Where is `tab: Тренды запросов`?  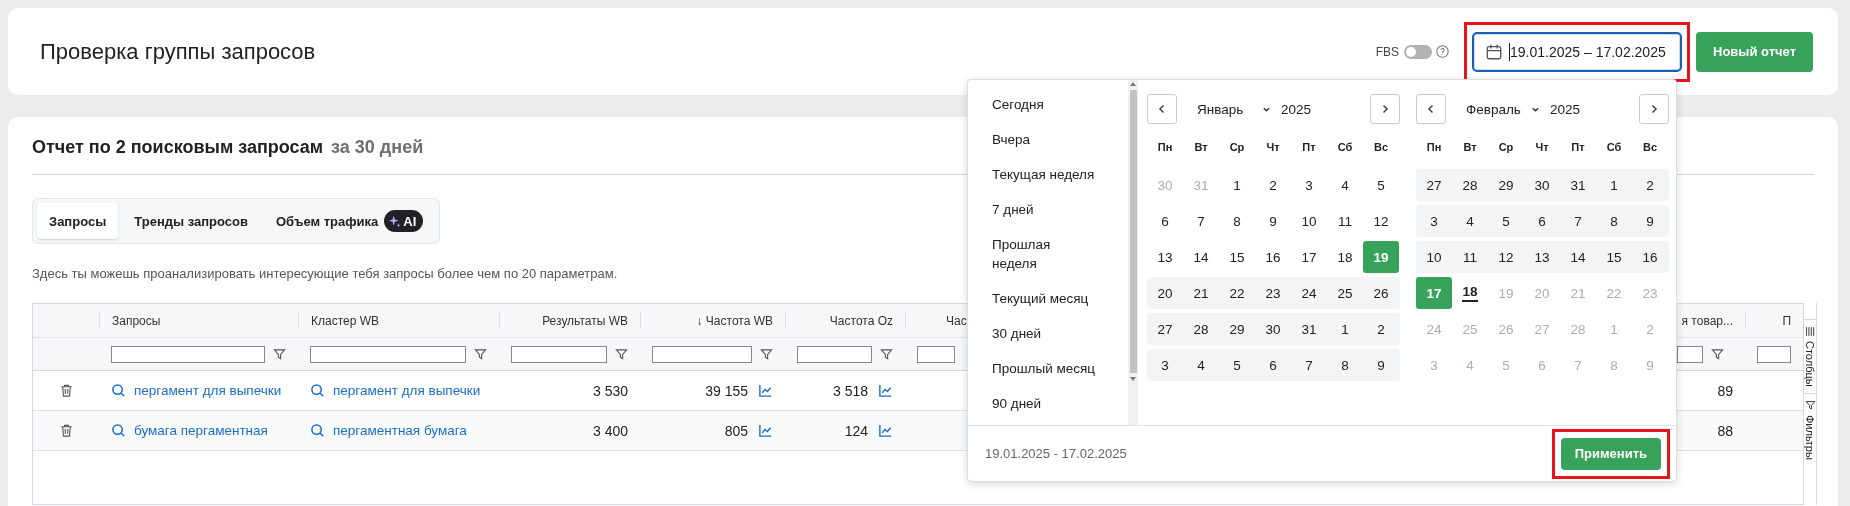
tab: Тренды запросов is located at coordinates (191, 221).